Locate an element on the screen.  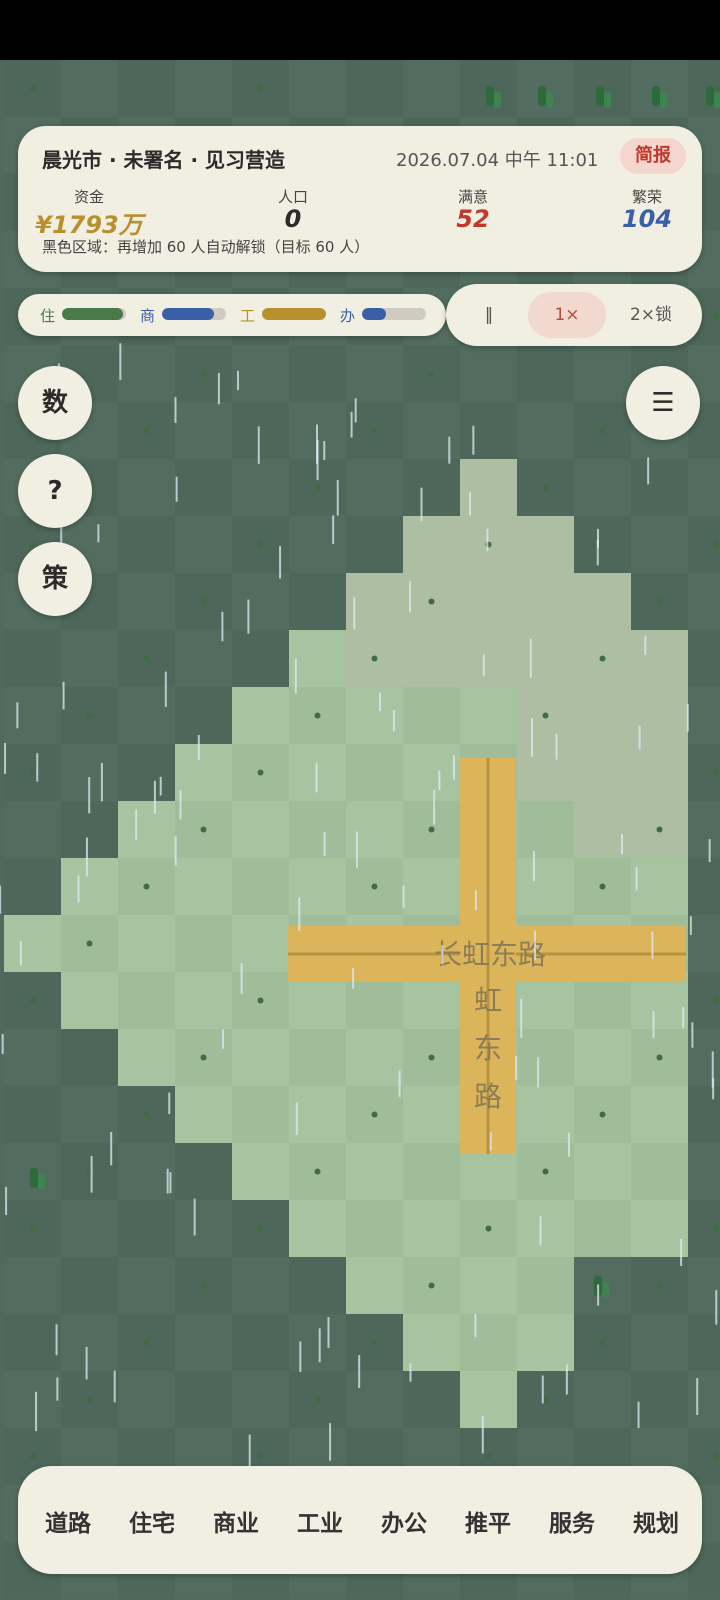
tool-bulldoze: 推平 is located at coordinates (488, 1521).